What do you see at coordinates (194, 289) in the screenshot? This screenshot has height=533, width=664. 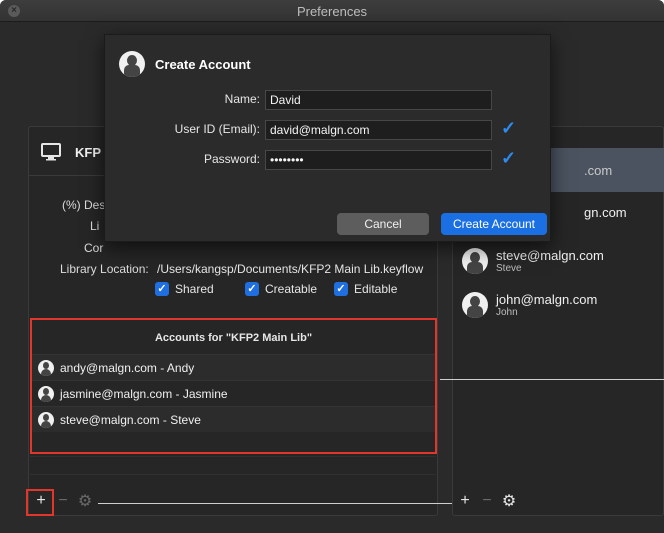 I see `shared-label: Shared` at bounding box center [194, 289].